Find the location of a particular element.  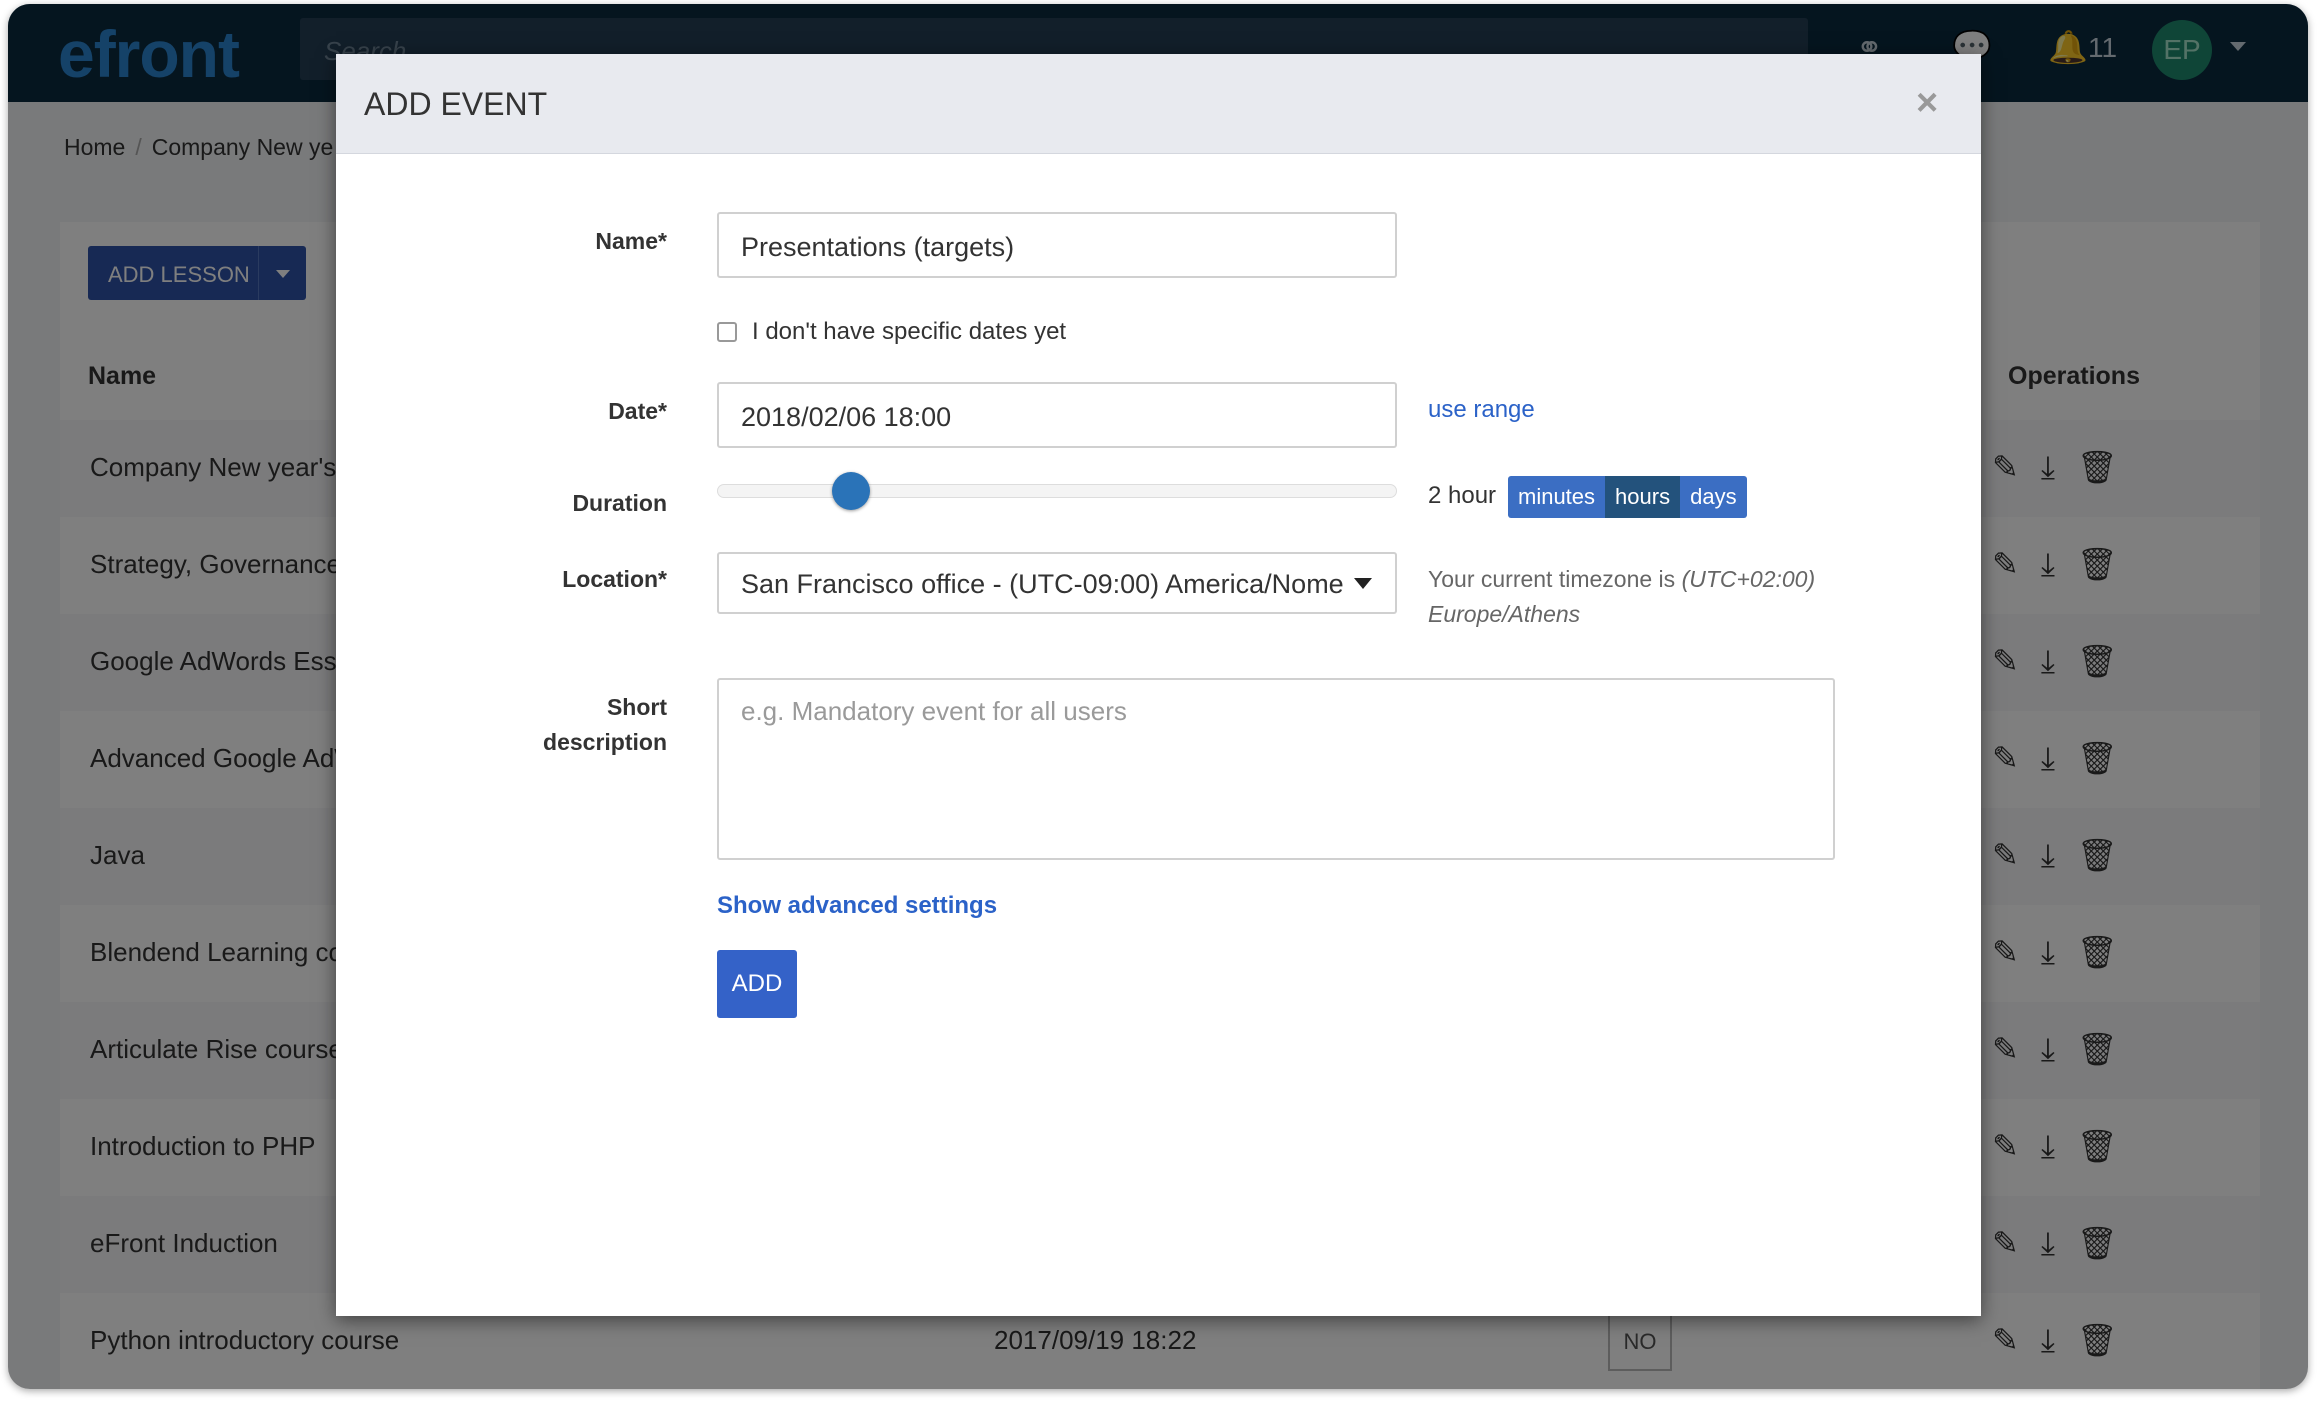

unit-minutes-button: minutes is located at coordinates (1556, 497).